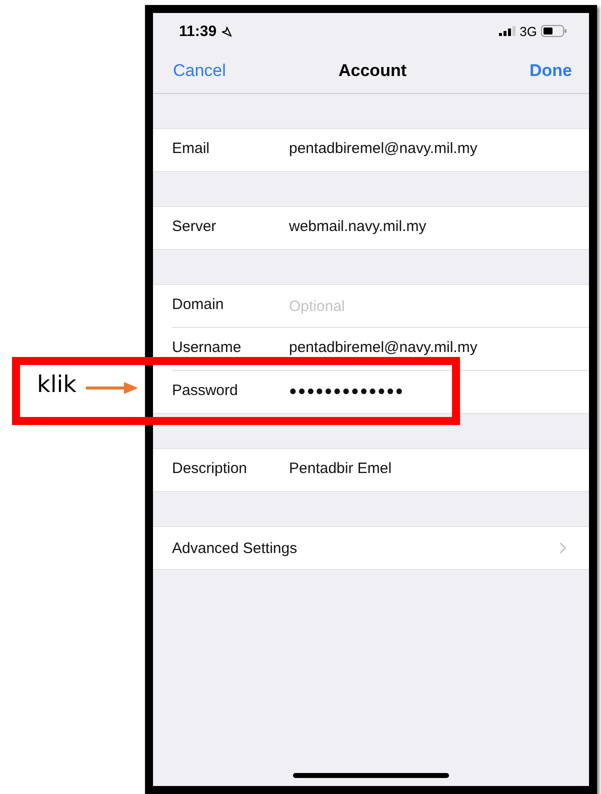 Image resolution: width=601 pixels, height=794 pixels. Describe the element at coordinates (507, 31) in the screenshot. I see `signal-icon` at that location.